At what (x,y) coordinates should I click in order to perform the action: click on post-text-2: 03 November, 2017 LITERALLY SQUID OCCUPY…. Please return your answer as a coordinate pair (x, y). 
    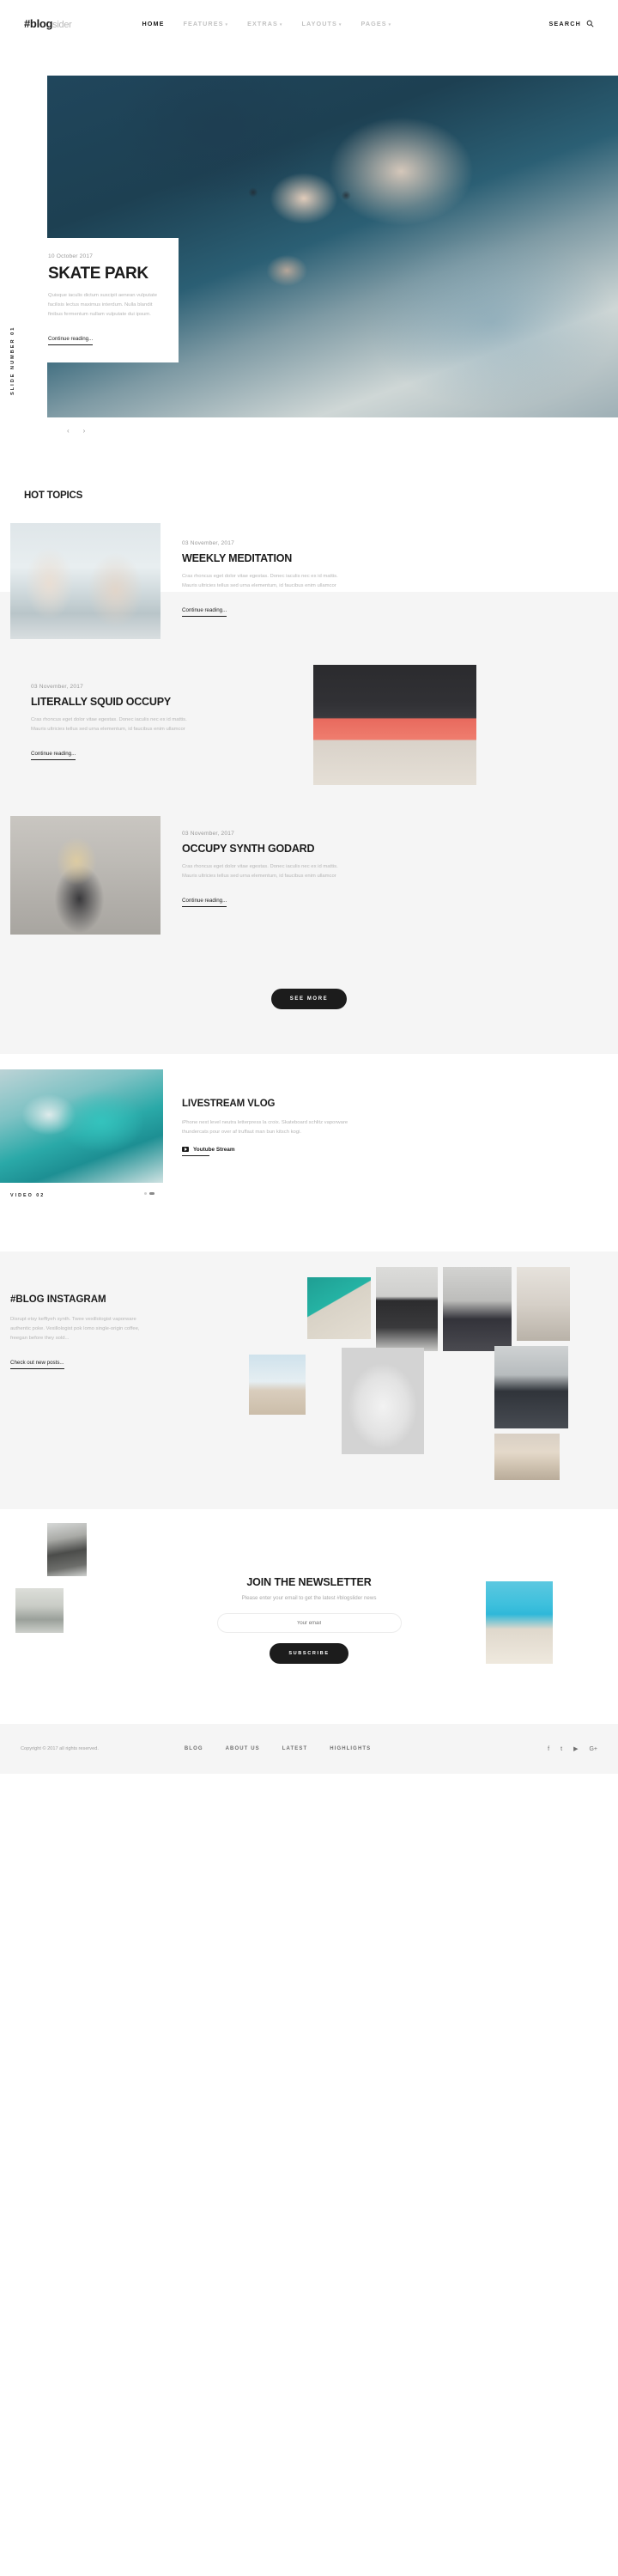
    Looking at the image, I should click on (110, 722).